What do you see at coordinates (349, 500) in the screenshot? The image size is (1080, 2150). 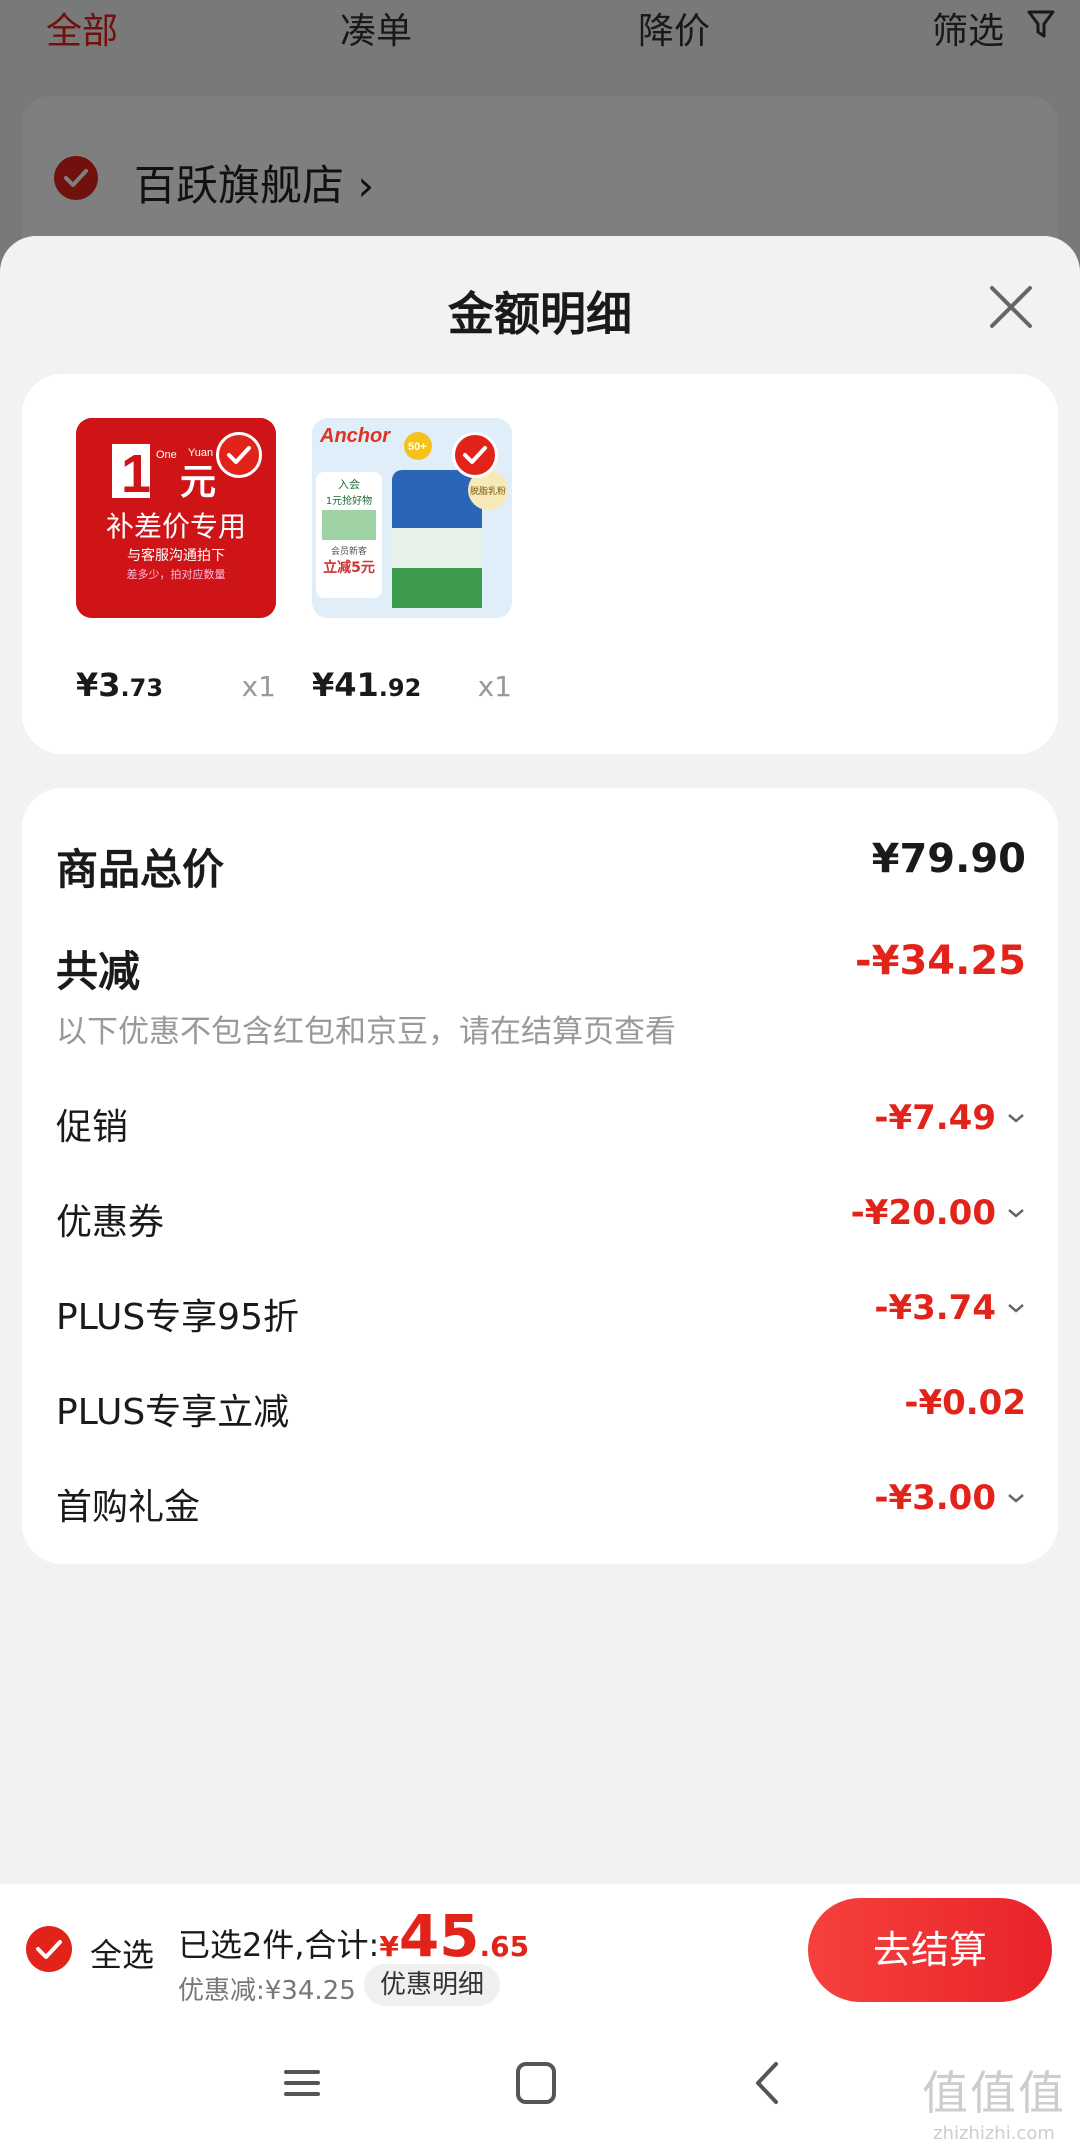 I see `svg-text: 1元抢好物` at bounding box center [349, 500].